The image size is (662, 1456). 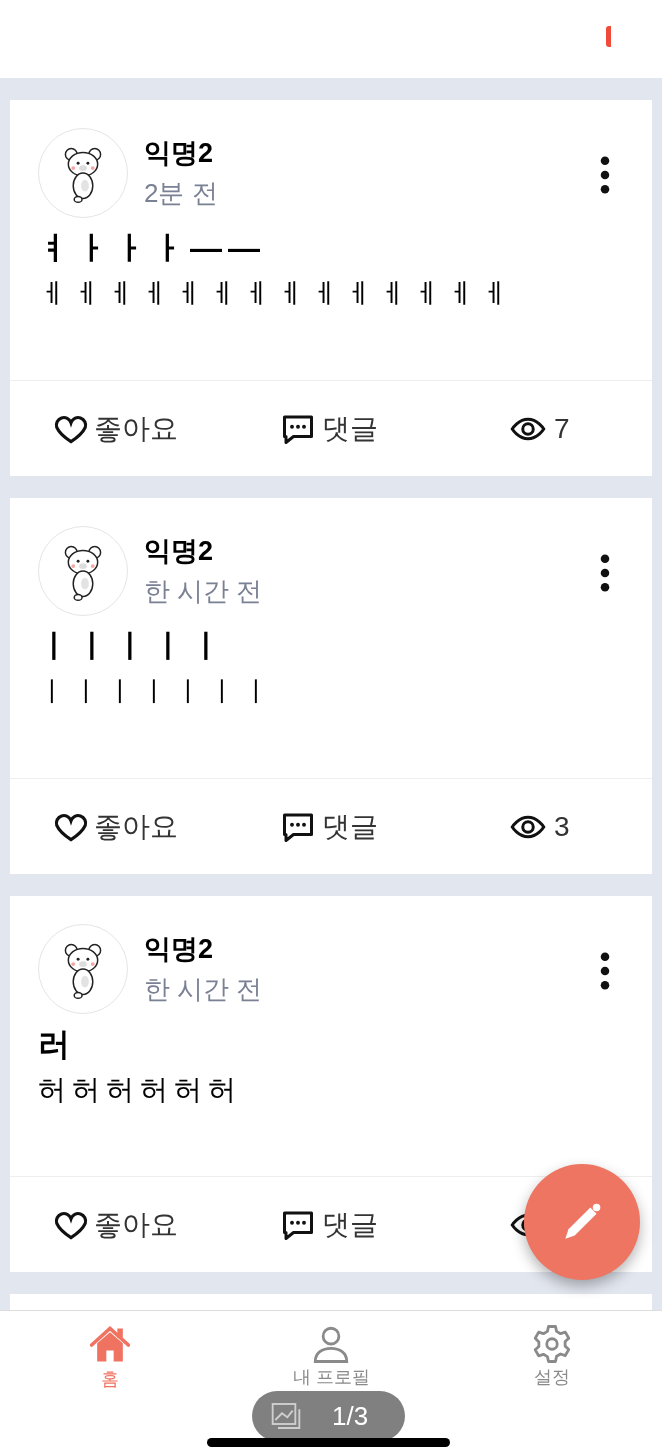 What do you see at coordinates (181, 193) in the screenshot?
I see `post-time: 2분 전` at bounding box center [181, 193].